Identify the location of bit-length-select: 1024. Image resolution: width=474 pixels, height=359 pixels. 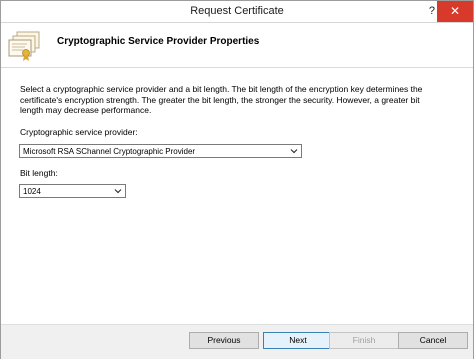
(72, 191).